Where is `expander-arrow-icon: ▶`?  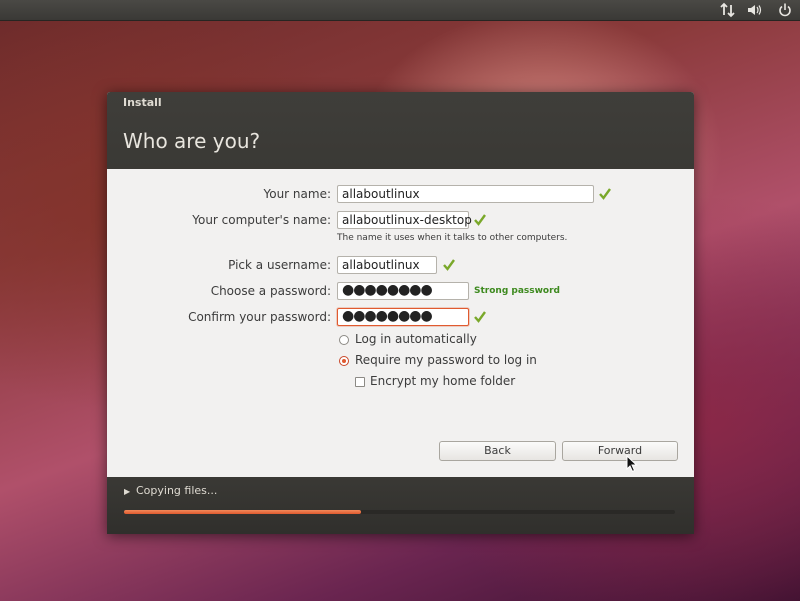 expander-arrow-icon: ▶ is located at coordinates (127, 491).